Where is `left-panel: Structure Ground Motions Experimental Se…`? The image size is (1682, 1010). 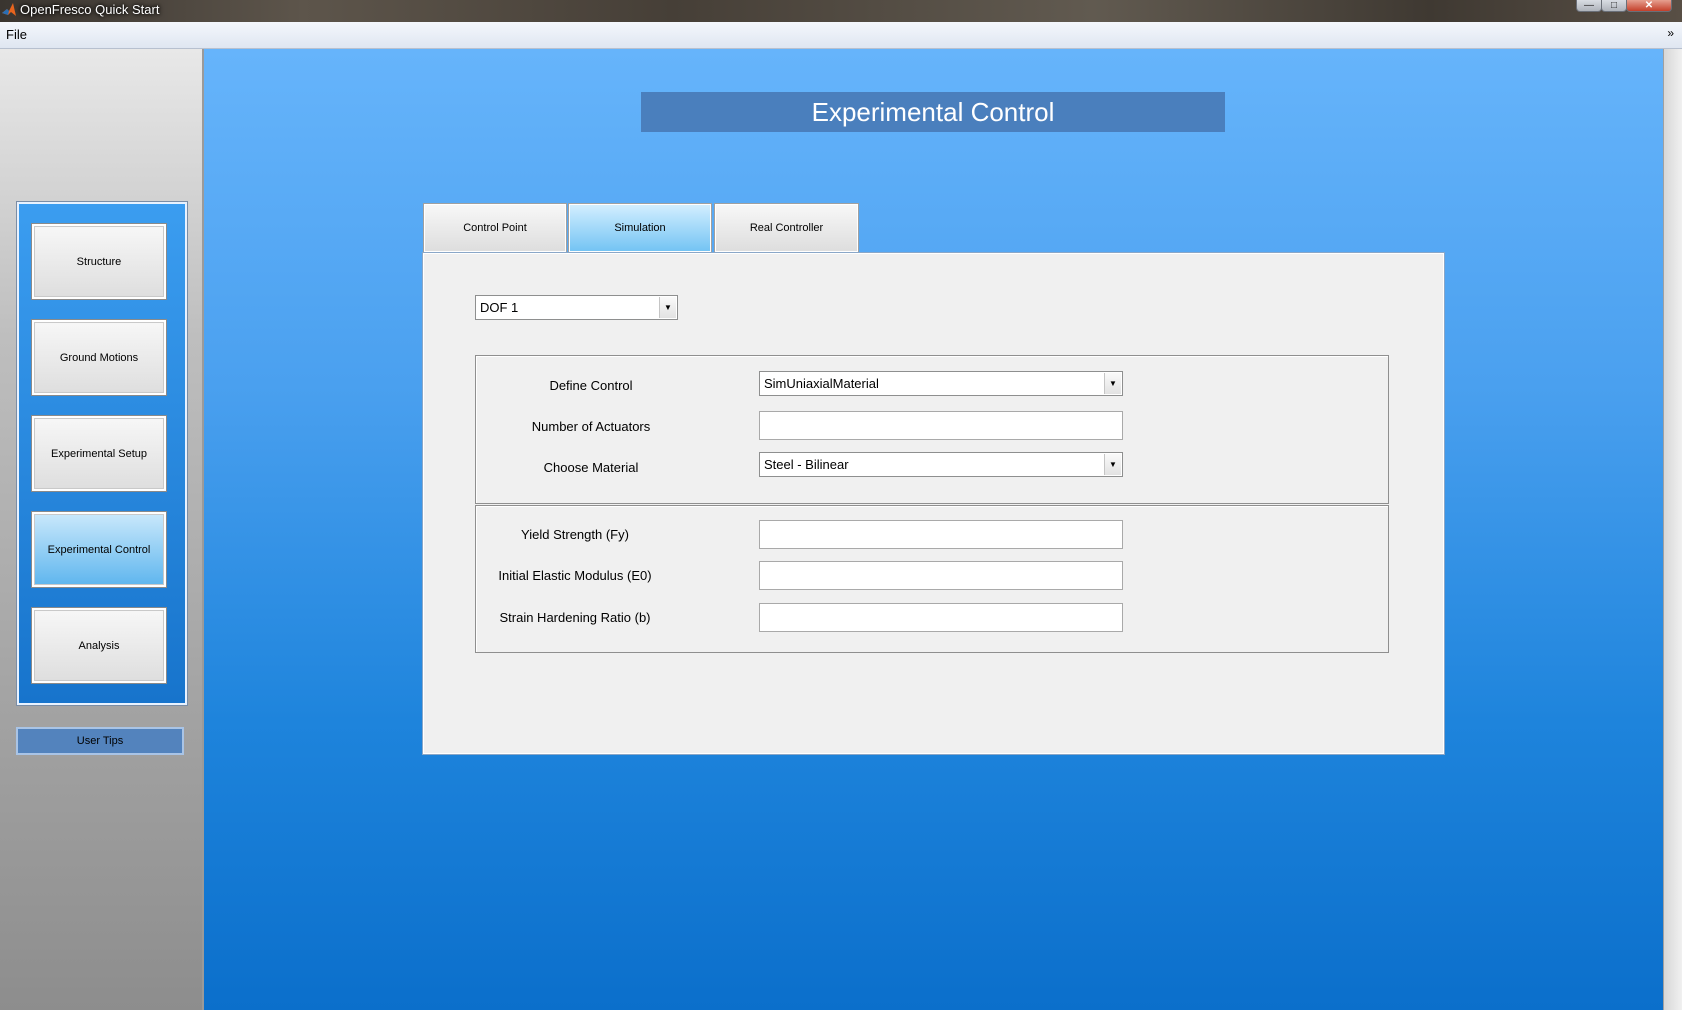 left-panel: Structure Ground Motions Experimental Se… is located at coordinates (102, 529).